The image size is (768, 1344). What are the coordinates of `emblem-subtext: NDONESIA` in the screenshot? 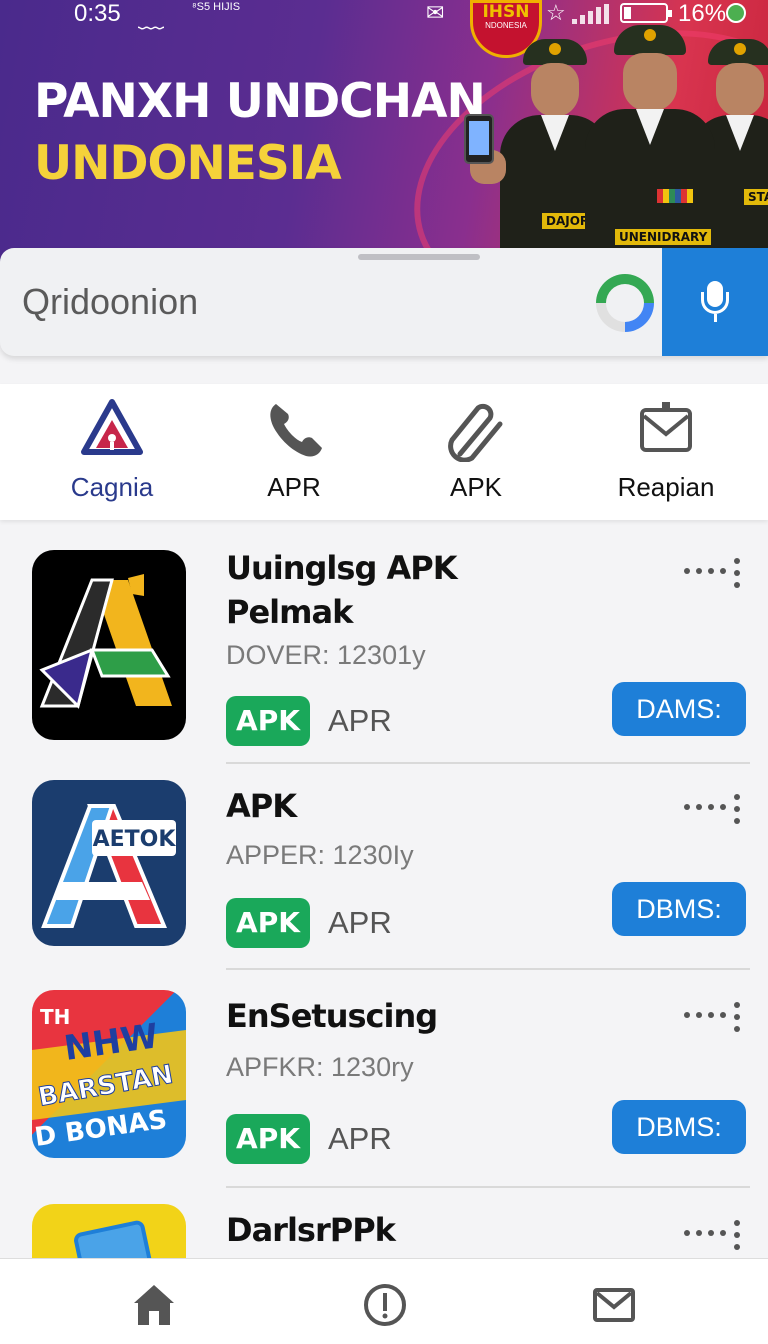 It's located at (506, 25).